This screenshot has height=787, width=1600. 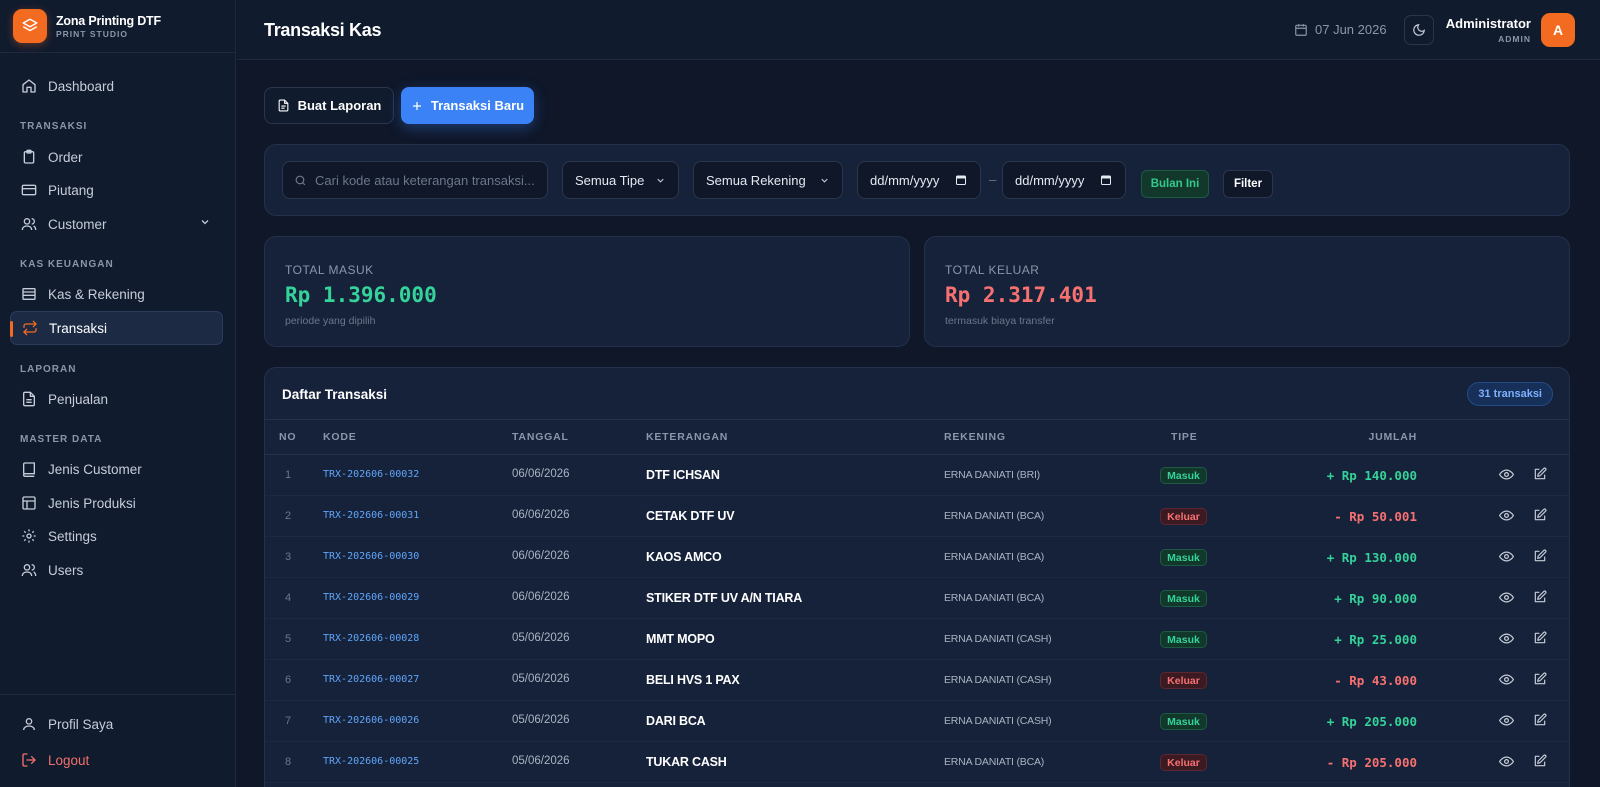 I want to click on sidebar-item-transaksi: Transaksi, so click(x=116, y=328).